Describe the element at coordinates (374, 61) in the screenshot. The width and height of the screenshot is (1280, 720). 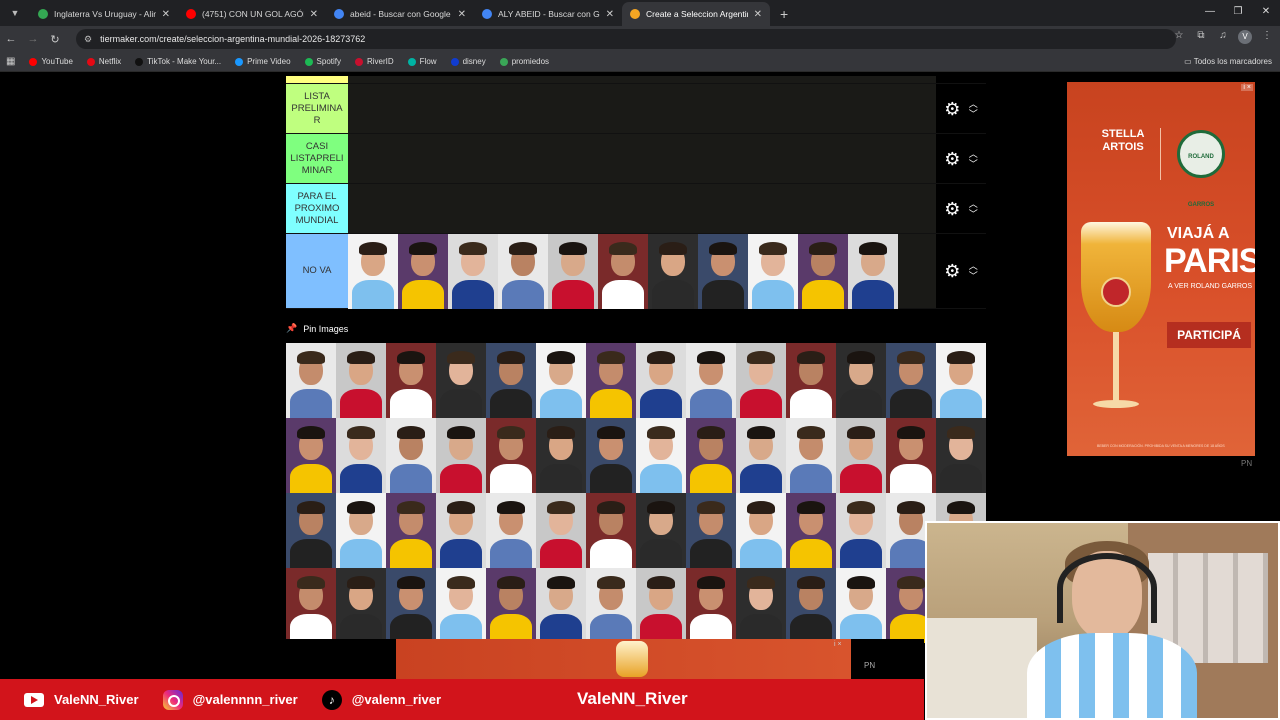
I see `bookmark-item: RiverID` at that location.